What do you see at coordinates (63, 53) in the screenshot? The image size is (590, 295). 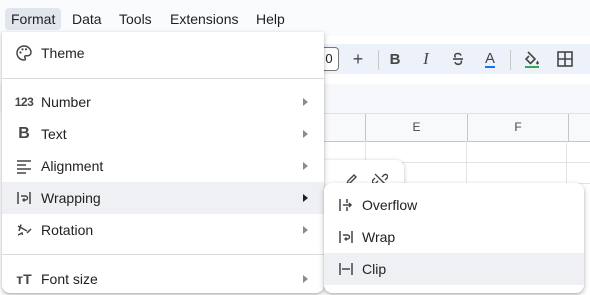 I see `menu-item-label: Theme` at bounding box center [63, 53].